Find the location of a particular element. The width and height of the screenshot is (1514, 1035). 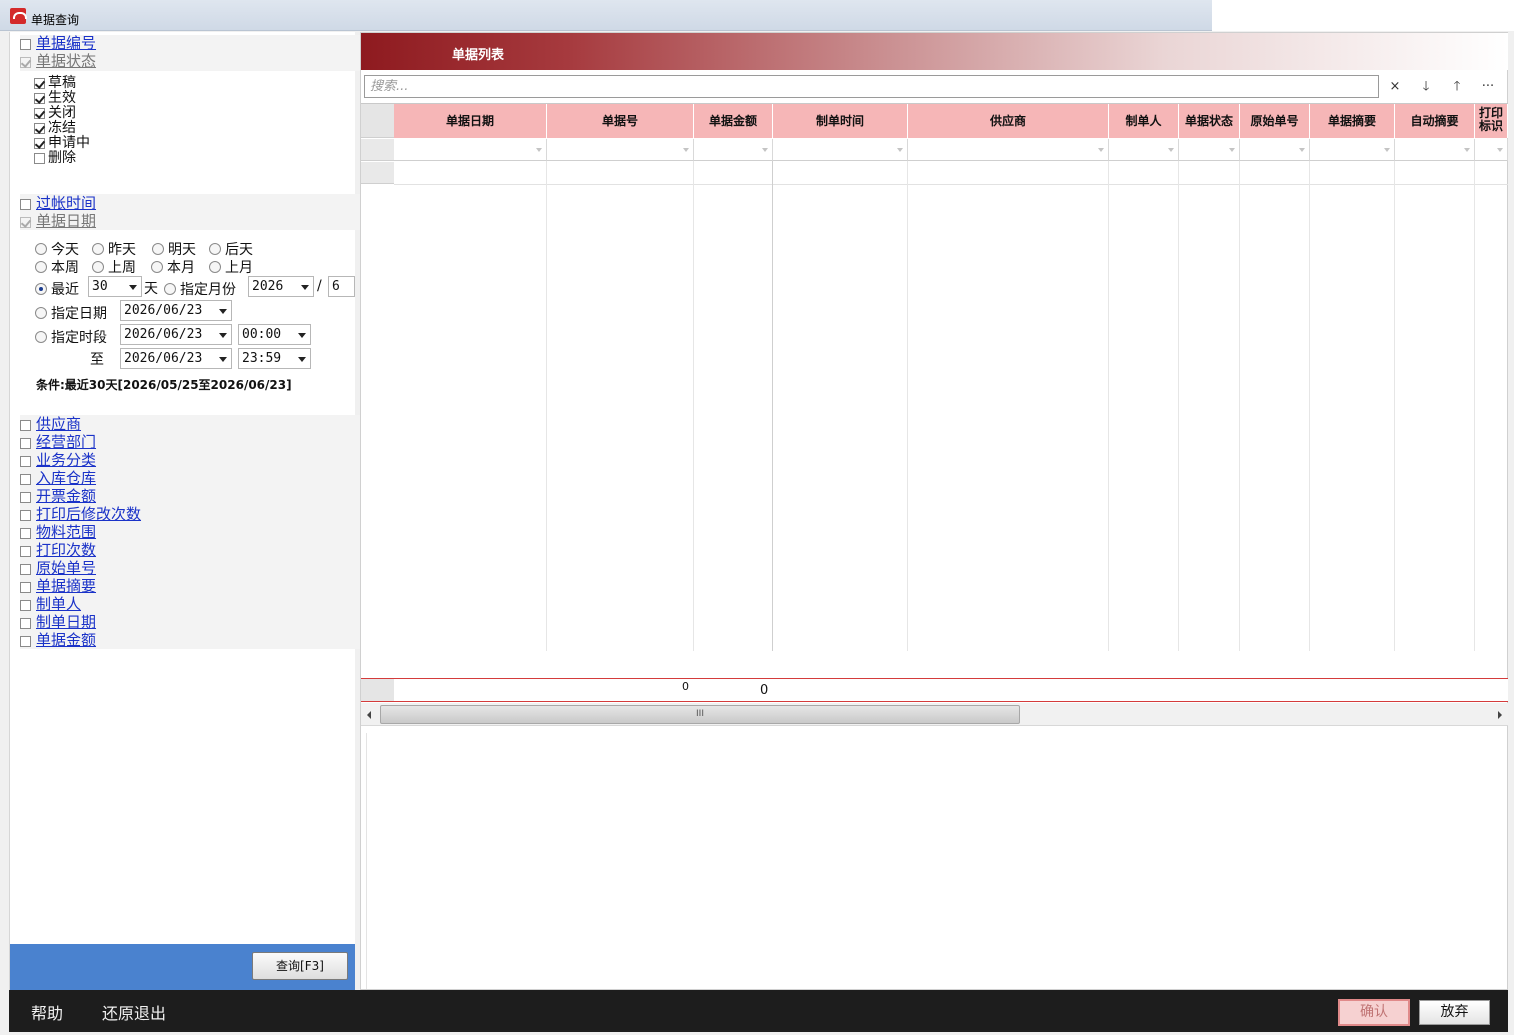

radio-this-month: 本月 is located at coordinates (173, 267).